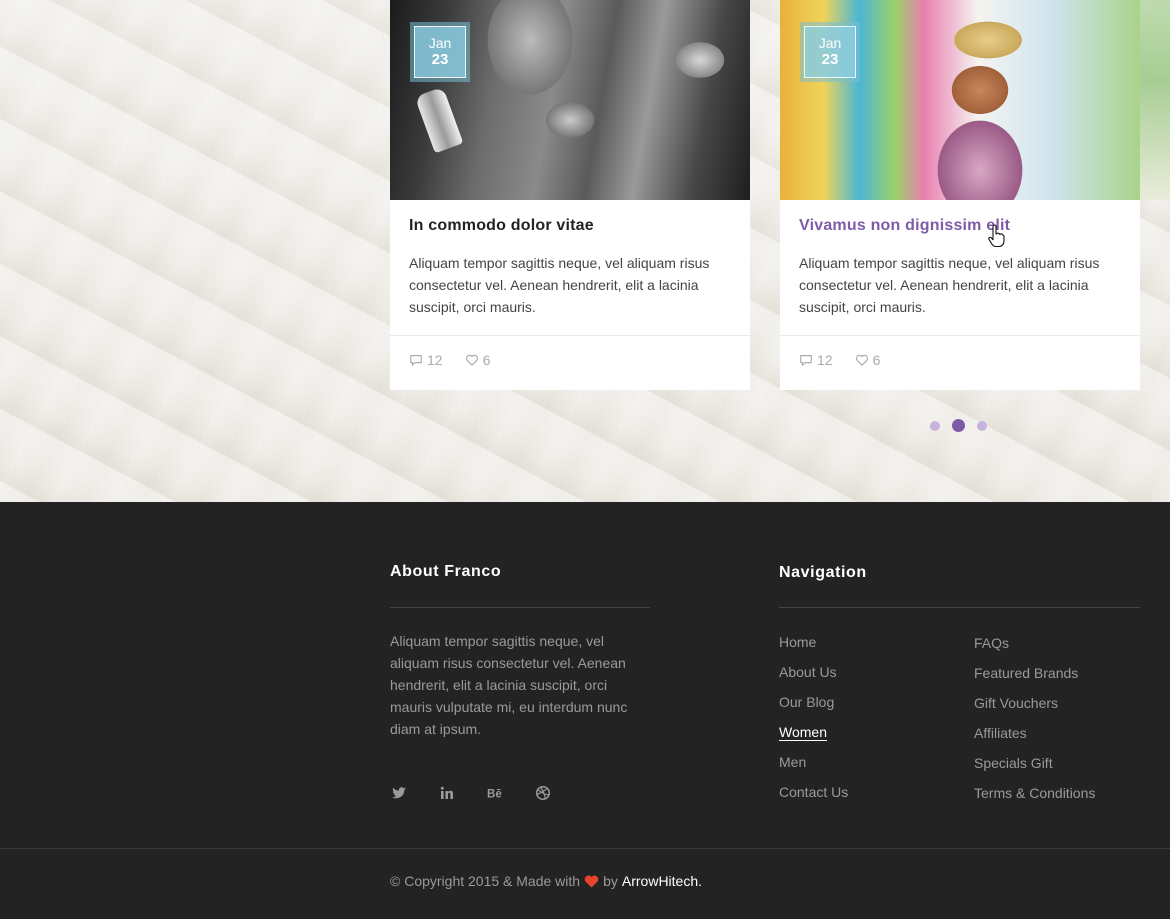  What do you see at coordinates (447, 793) in the screenshot?
I see `linkedin-icon` at bounding box center [447, 793].